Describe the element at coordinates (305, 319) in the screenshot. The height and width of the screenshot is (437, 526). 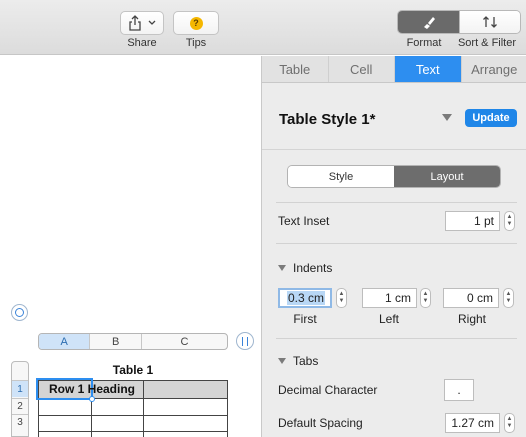
I see `indent-first-label: First` at that location.